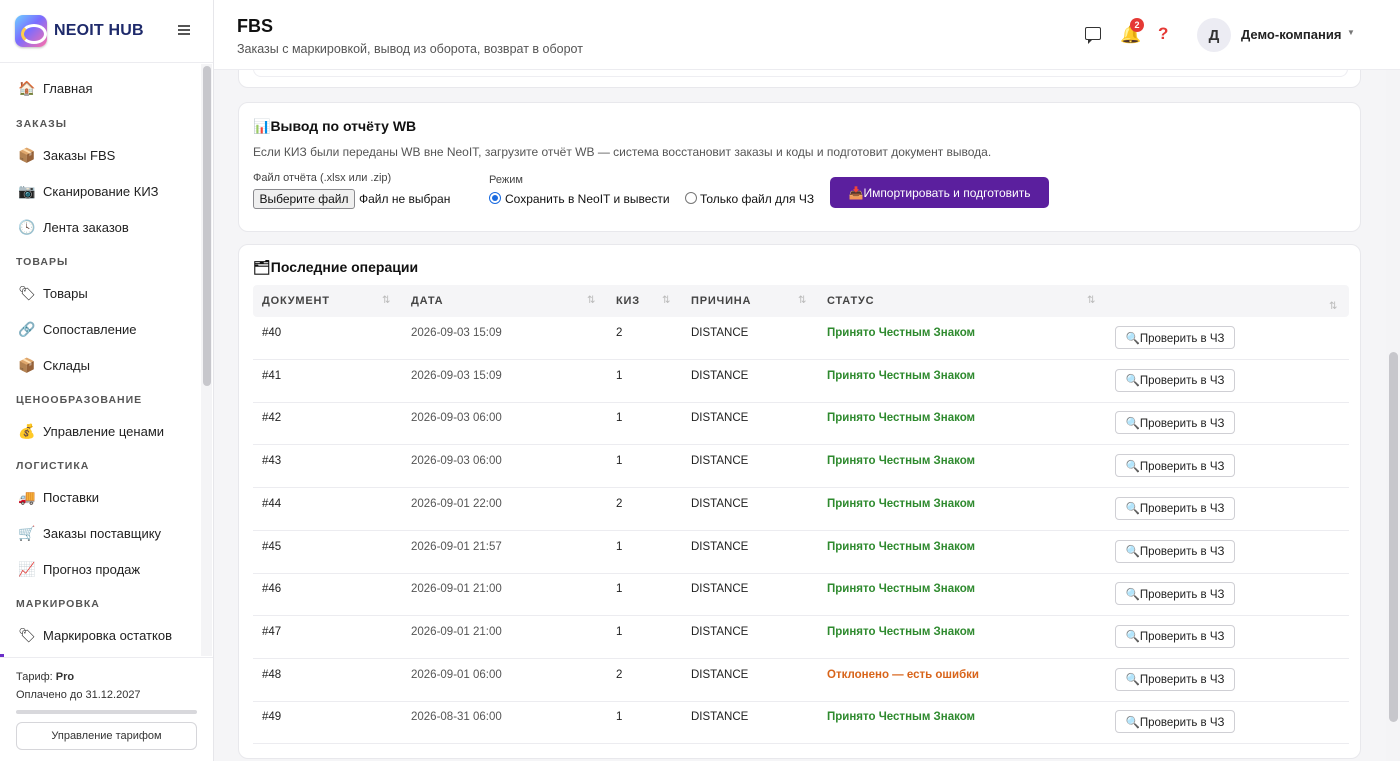 Image resolution: width=1400 pixels, height=761 pixels. I want to click on company-name: Демо-компания, so click(1291, 34).